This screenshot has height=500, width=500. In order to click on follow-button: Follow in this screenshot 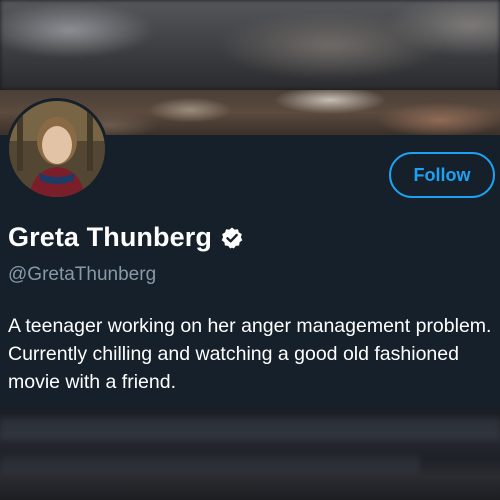, I will do `click(442, 175)`.